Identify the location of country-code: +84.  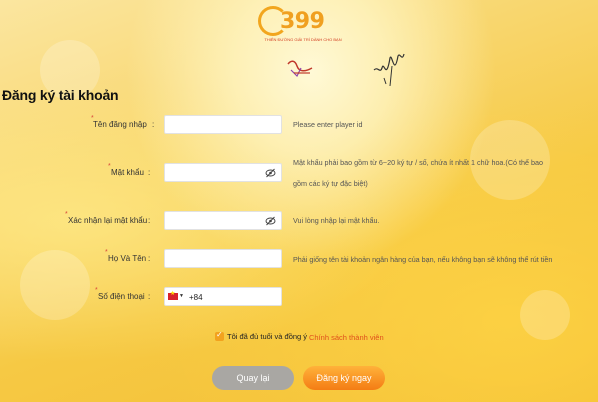
(196, 297).